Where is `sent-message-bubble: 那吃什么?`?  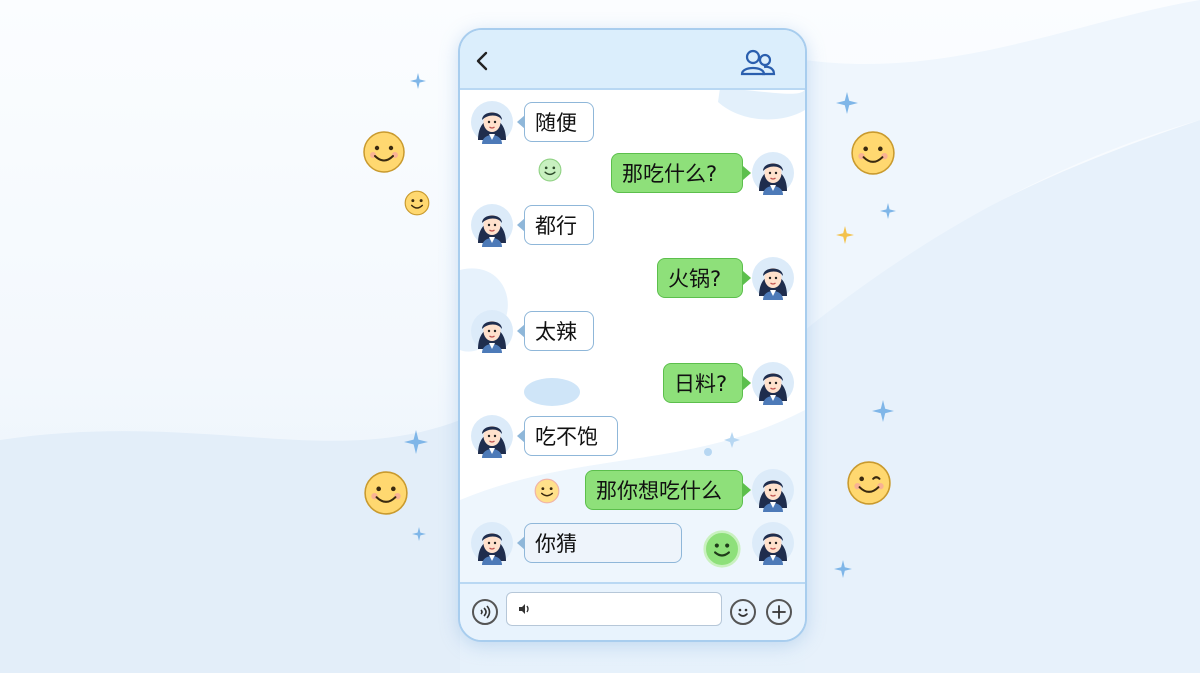
sent-message-bubble: 那吃什么? is located at coordinates (677, 173).